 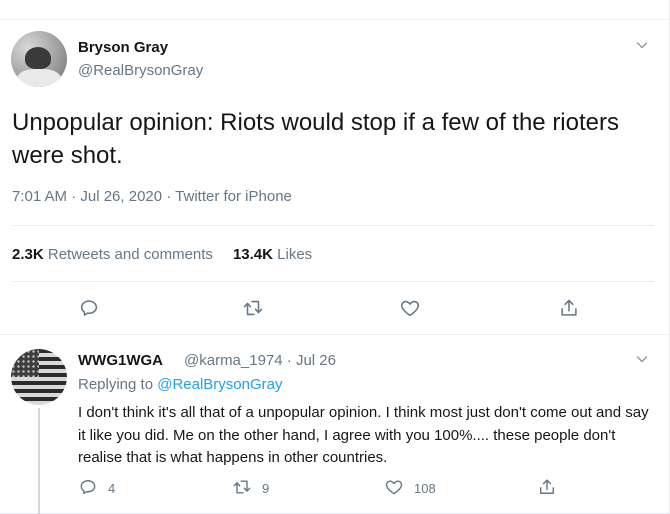 I want to click on reply-author-handle: @karma_1974 · Jul 26, so click(x=260, y=360).